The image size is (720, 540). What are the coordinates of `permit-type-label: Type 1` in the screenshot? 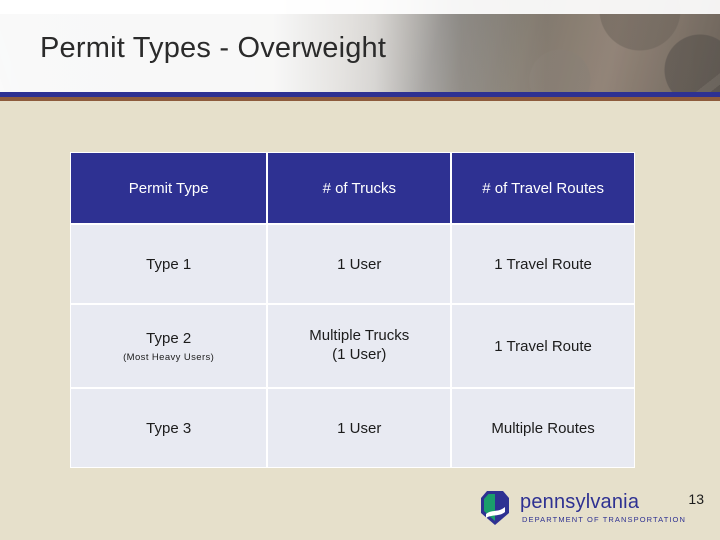 It's located at (169, 264).